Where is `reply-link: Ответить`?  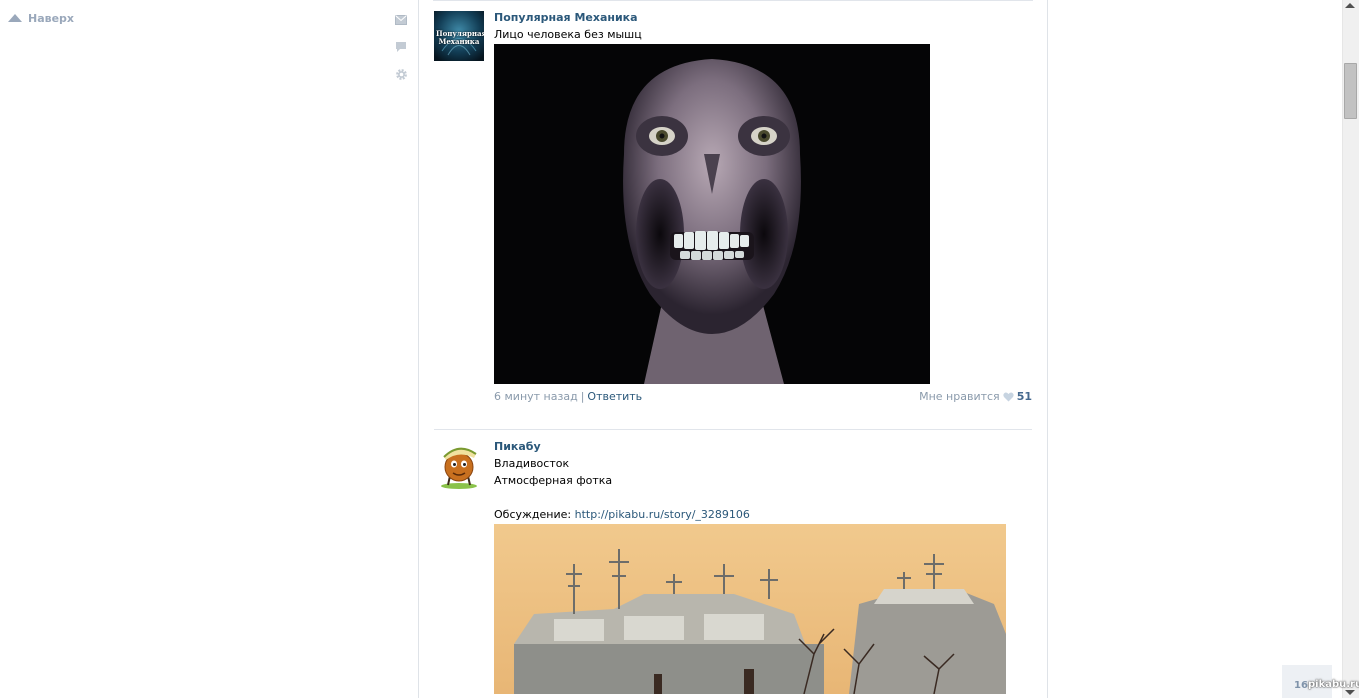
reply-link: Ответить is located at coordinates (614, 396).